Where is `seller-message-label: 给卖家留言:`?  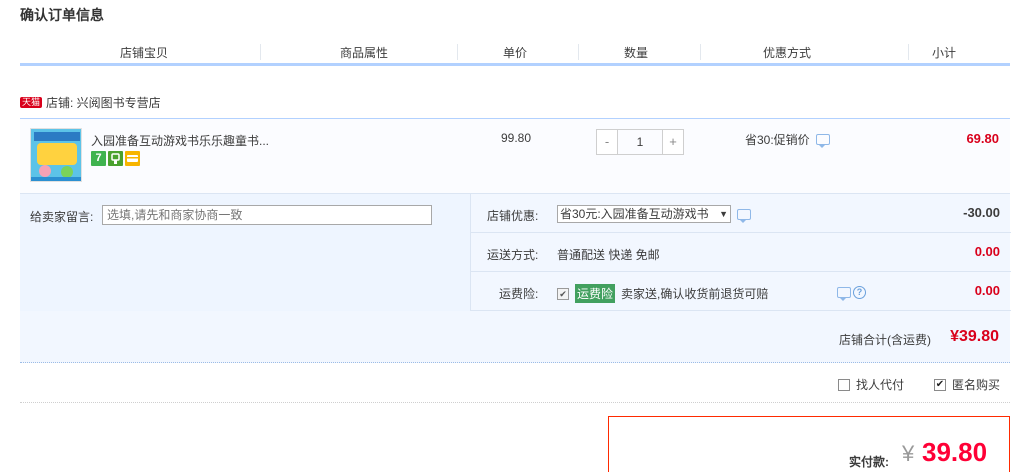 seller-message-label: 给卖家留言: is located at coordinates (62, 217).